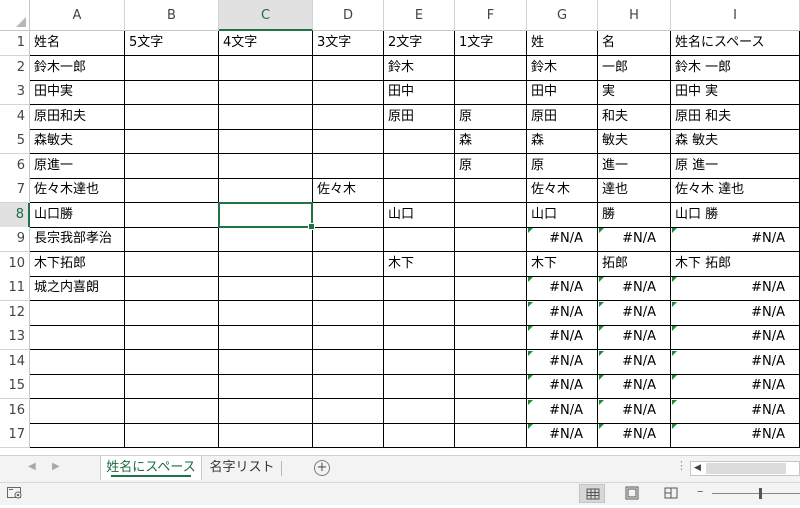 Image resolution: width=800 pixels, height=508 pixels. What do you see at coordinates (562, 92) in the screenshot?
I see `cell-G3: 田中` at bounding box center [562, 92].